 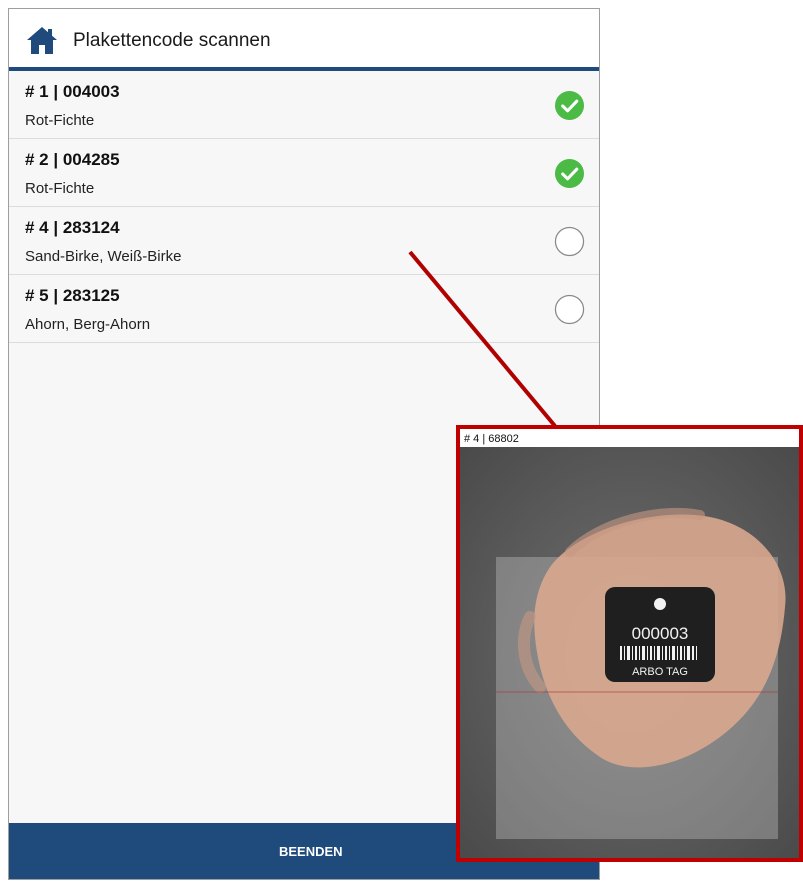 I want to click on list-item: # 2 | 004285 Rot-Fichte, so click(x=304, y=173).